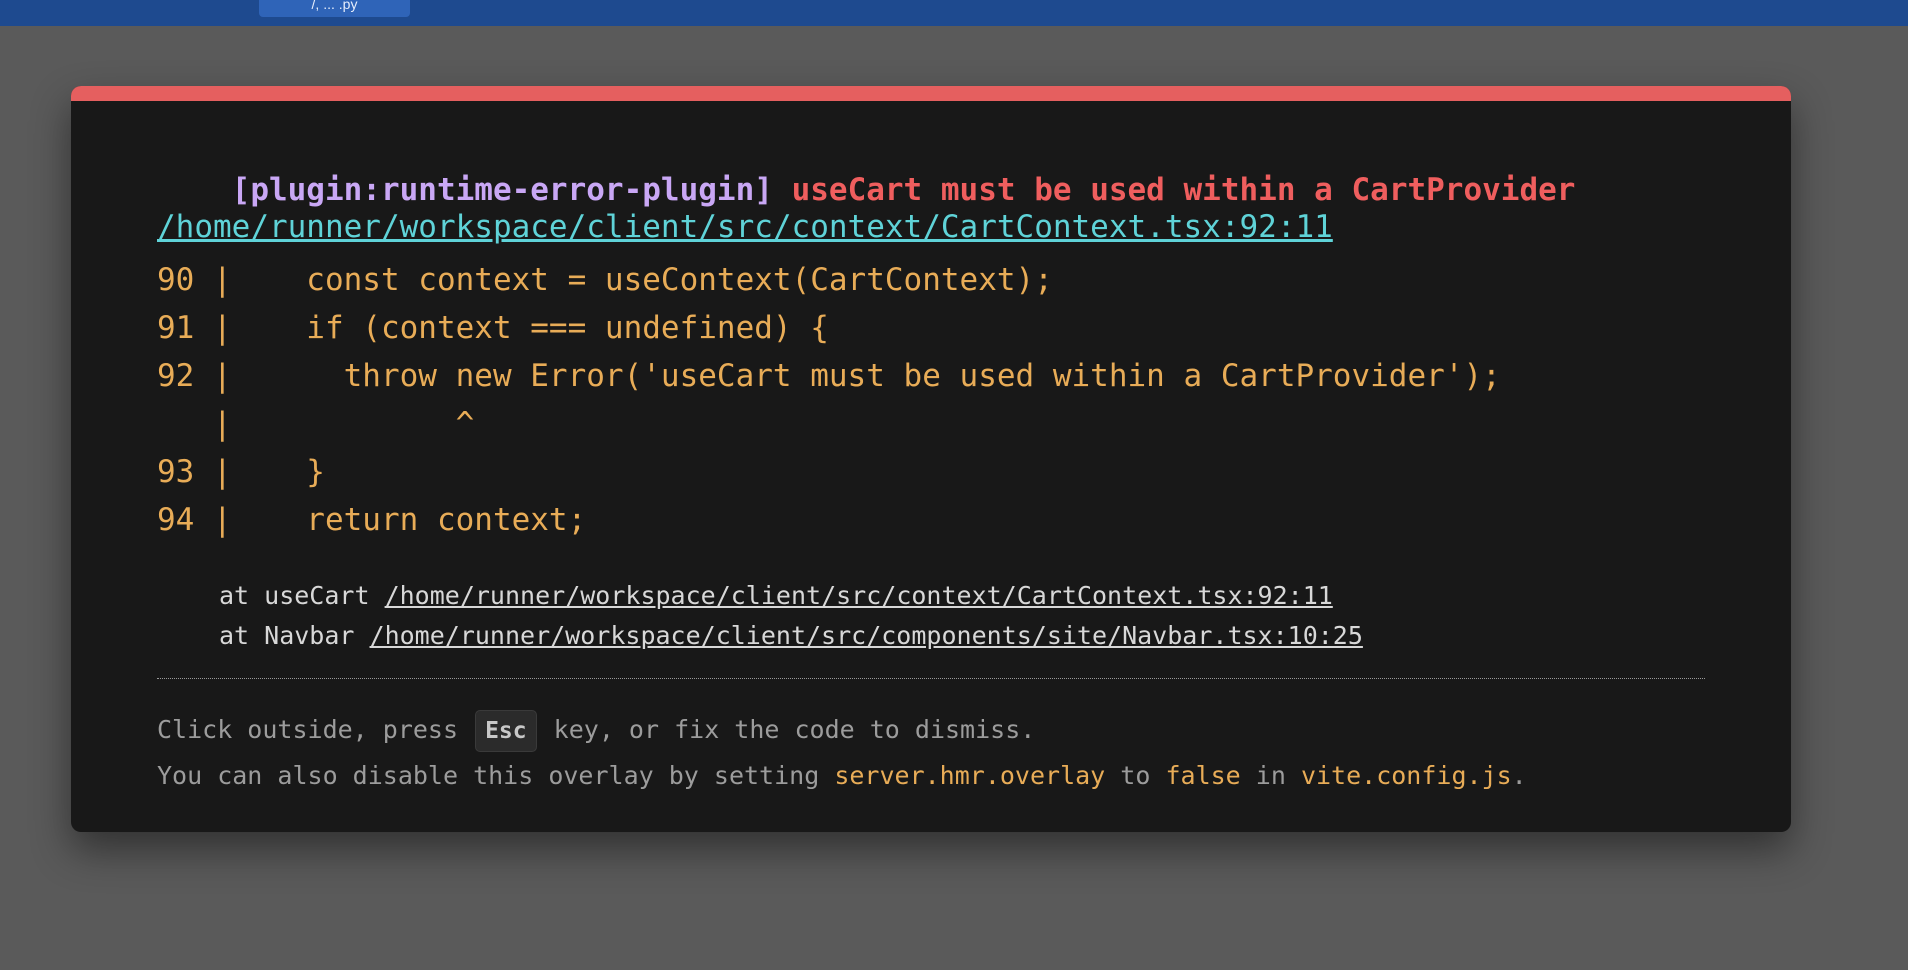 The width and height of the screenshot is (1908, 970). I want to click on code-line: 94 | return context;, so click(372, 520).